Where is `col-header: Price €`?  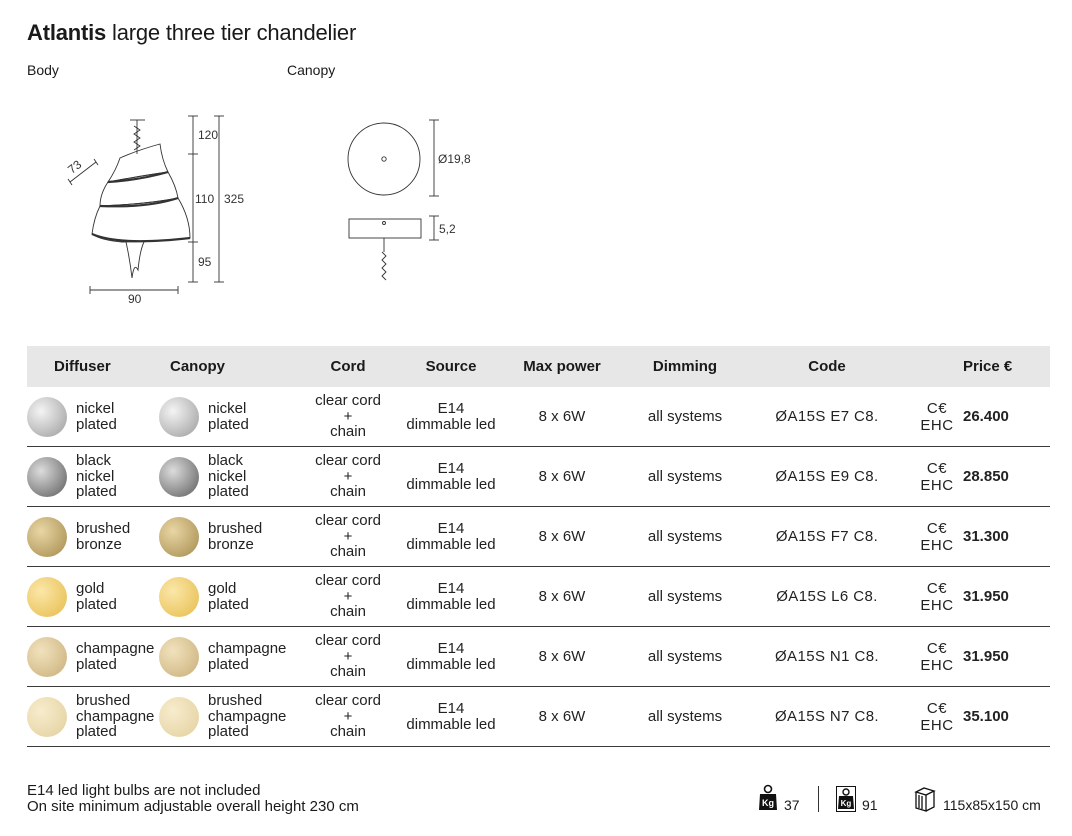
col-header: Price € is located at coordinates (1006, 366).